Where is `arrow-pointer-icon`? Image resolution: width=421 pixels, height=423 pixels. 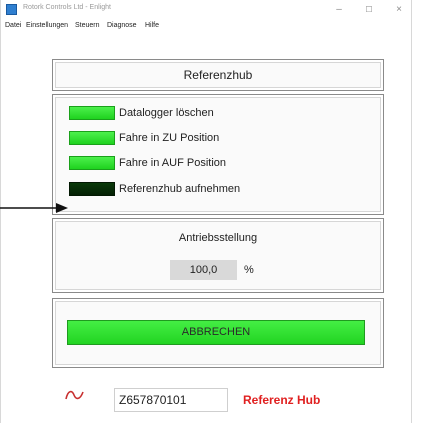
arrow-pointer-icon is located at coordinates (34, 208).